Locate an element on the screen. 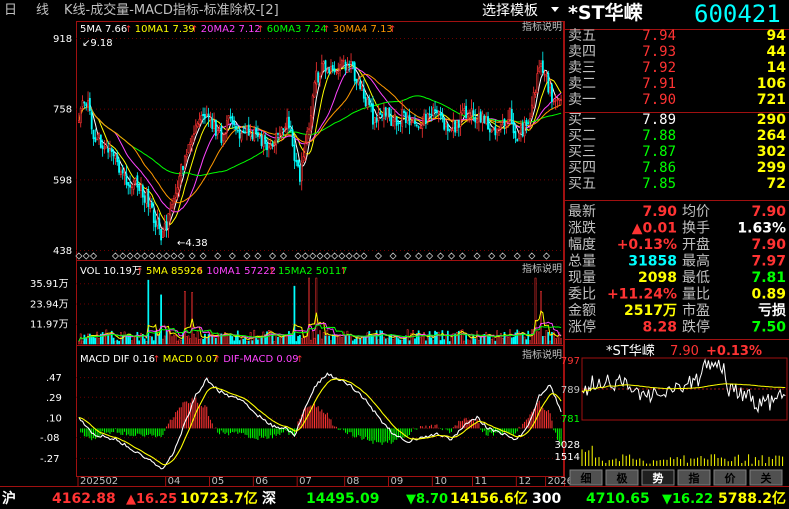 The width and height of the screenshot is (789, 509). price-indicator-note: 指标说明 is located at coordinates (542, 26).